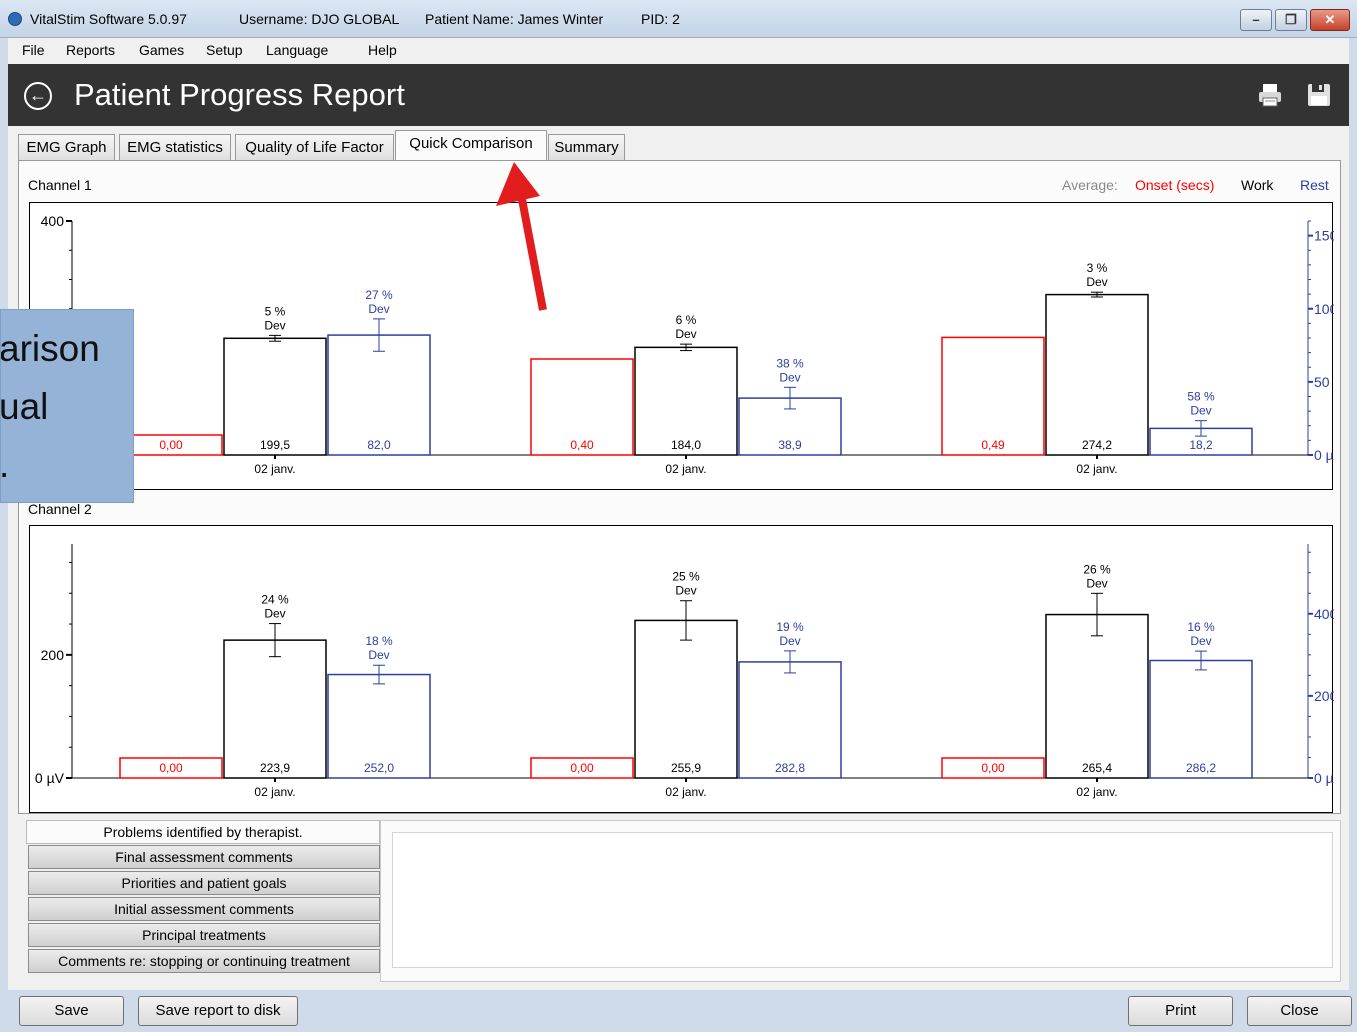  What do you see at coordinates (993, 445) in the screenshot?
I see `onset-value-label: 0,49` at bounding box center [993, 445].